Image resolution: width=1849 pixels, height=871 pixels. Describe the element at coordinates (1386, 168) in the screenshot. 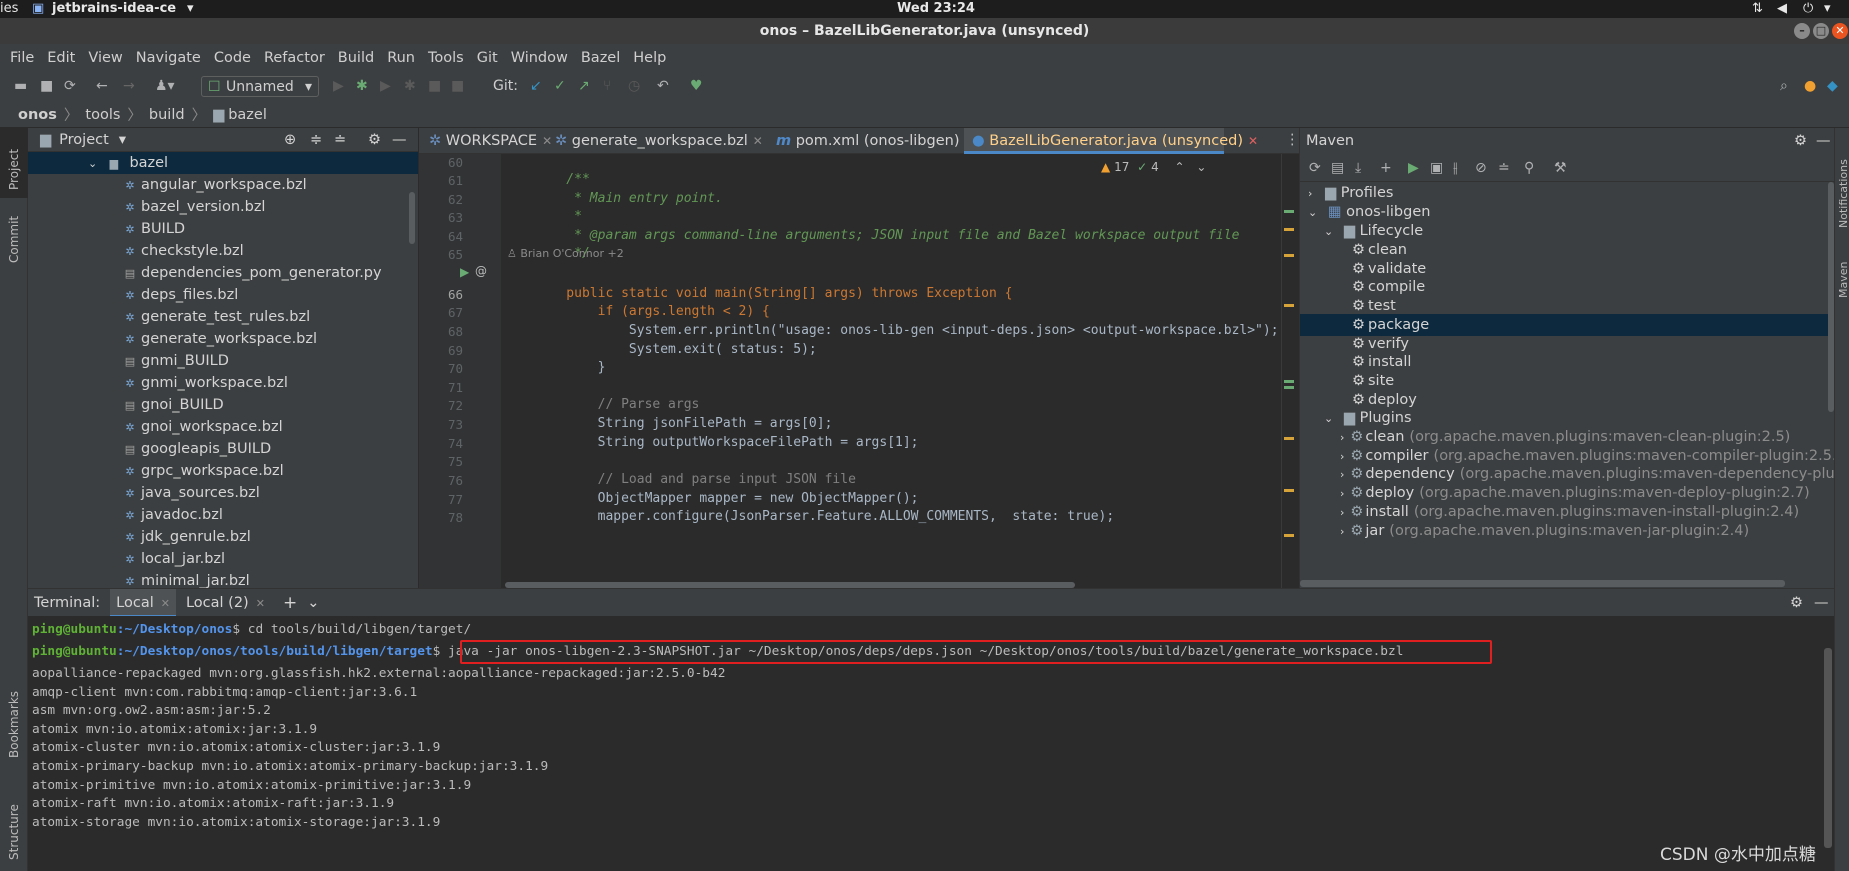

I see `add-icon: +` at that location.